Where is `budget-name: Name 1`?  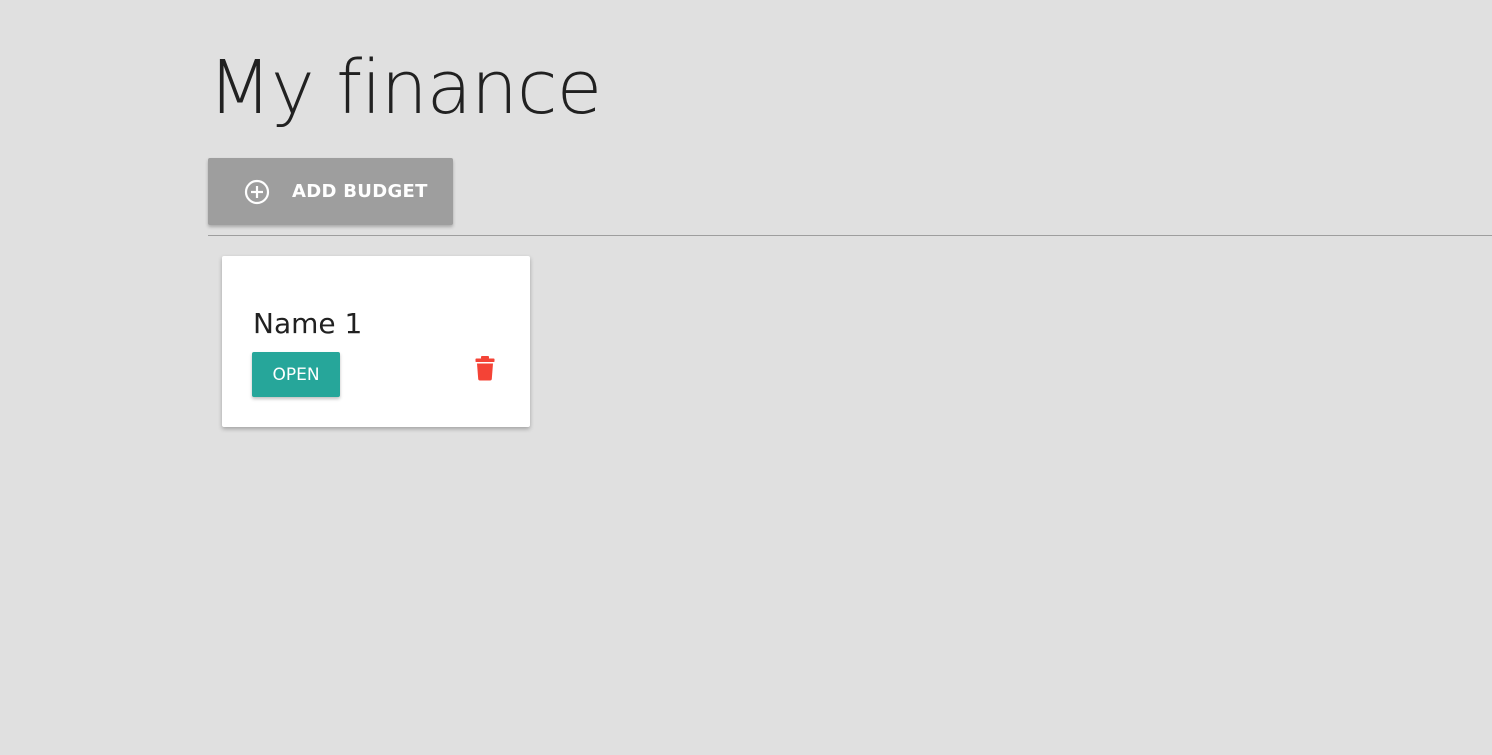 budget-name: Name 1 is located at coordinates (308, 323).